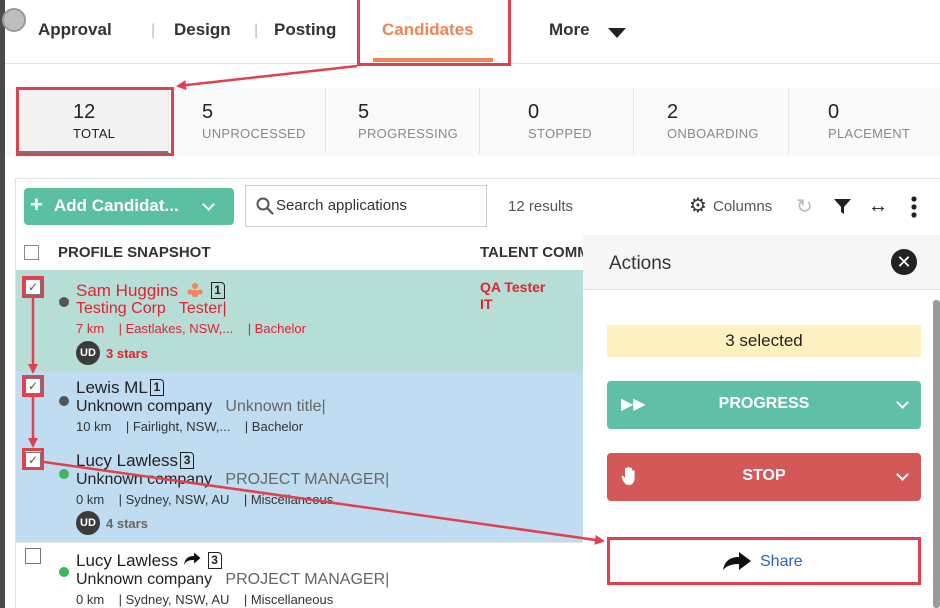 The width and height of the screenshot is (940, 608). Describe the element at coordinates (914, 207) in the screenshot. I see `more-vertical-icon` at that location.